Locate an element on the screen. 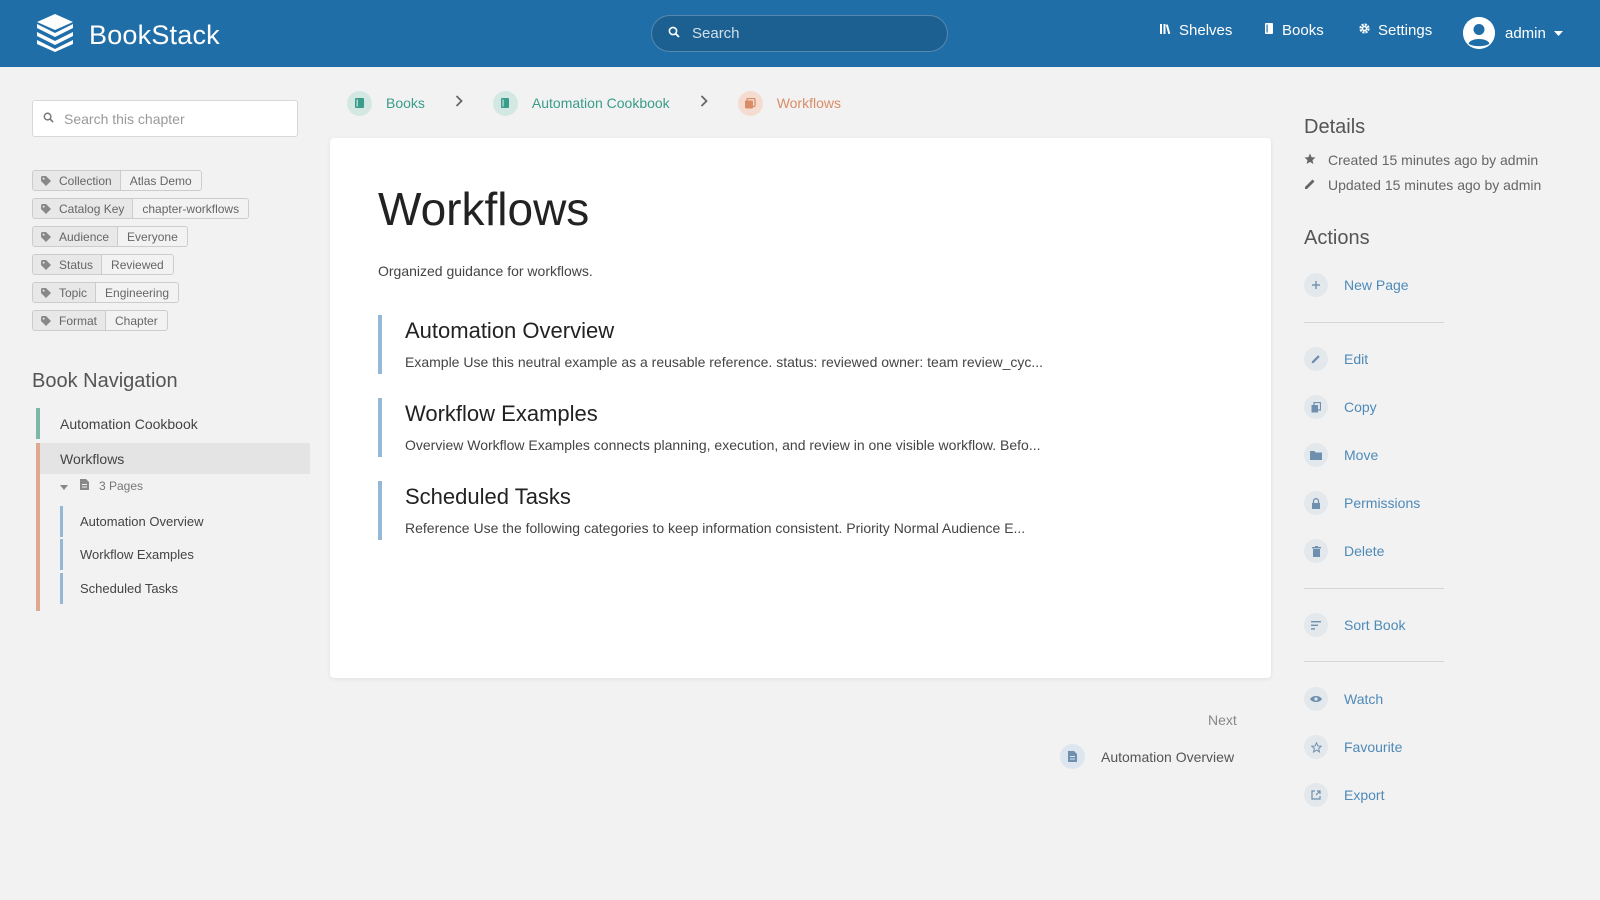  permissions-button: Permissions is located at coordinates (1362, 503).